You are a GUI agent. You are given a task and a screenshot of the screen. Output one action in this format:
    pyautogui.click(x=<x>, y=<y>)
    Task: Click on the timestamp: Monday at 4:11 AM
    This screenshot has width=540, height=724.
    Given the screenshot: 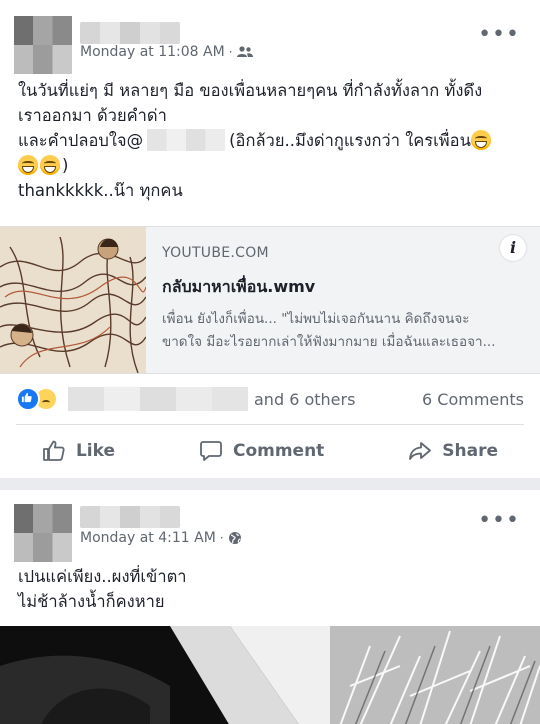 What is the action you would take?
    pyautogui.click(x=148, y=538)
    